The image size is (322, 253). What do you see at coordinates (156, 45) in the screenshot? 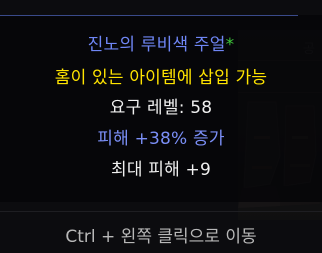
I see `item-name: 진노의 루비색 주얼` at bounding box center [156, 45].